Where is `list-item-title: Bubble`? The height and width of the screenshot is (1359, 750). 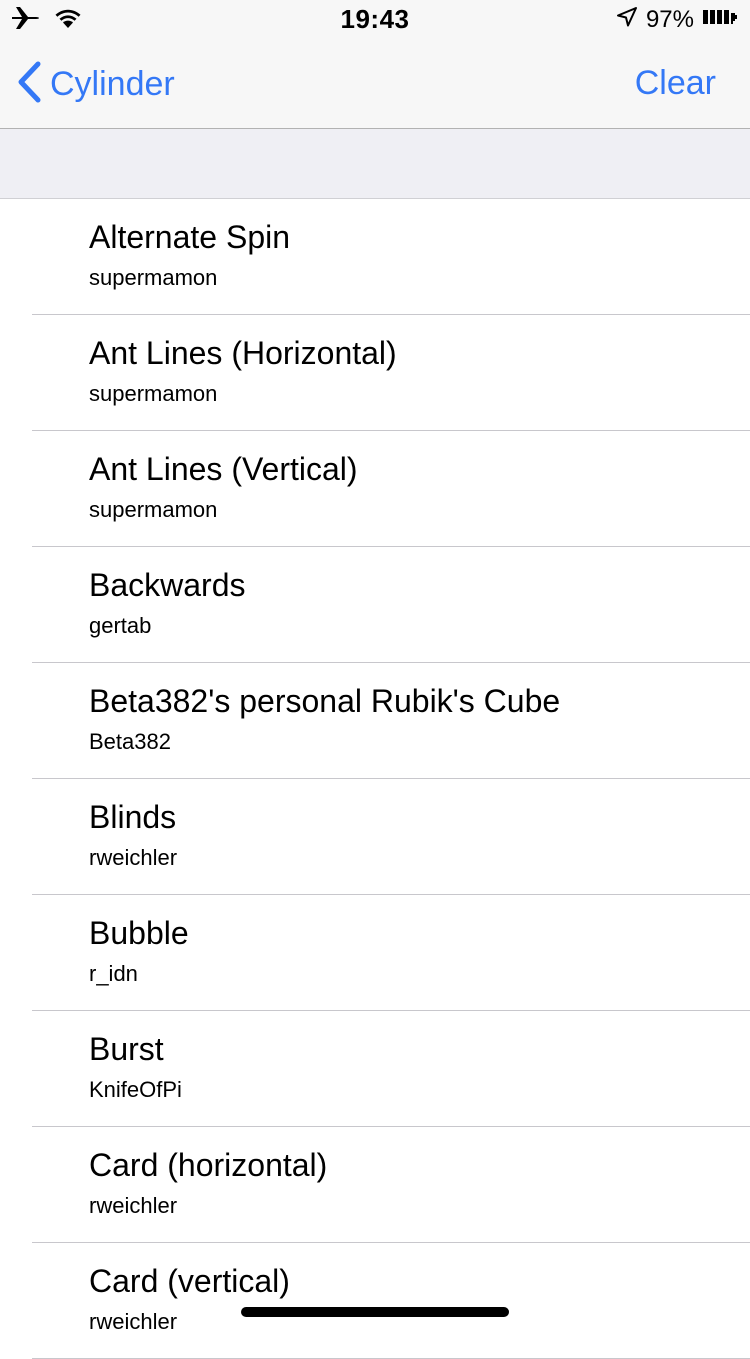 list-item-title: Bubble is located at coordinates (139, 933).